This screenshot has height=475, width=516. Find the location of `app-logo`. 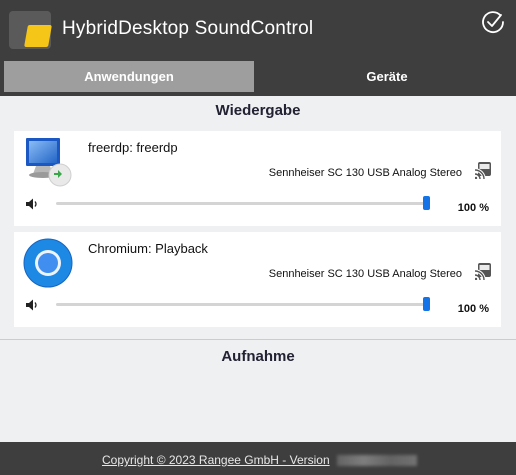

app-logo is located at coordinates (30, 30).